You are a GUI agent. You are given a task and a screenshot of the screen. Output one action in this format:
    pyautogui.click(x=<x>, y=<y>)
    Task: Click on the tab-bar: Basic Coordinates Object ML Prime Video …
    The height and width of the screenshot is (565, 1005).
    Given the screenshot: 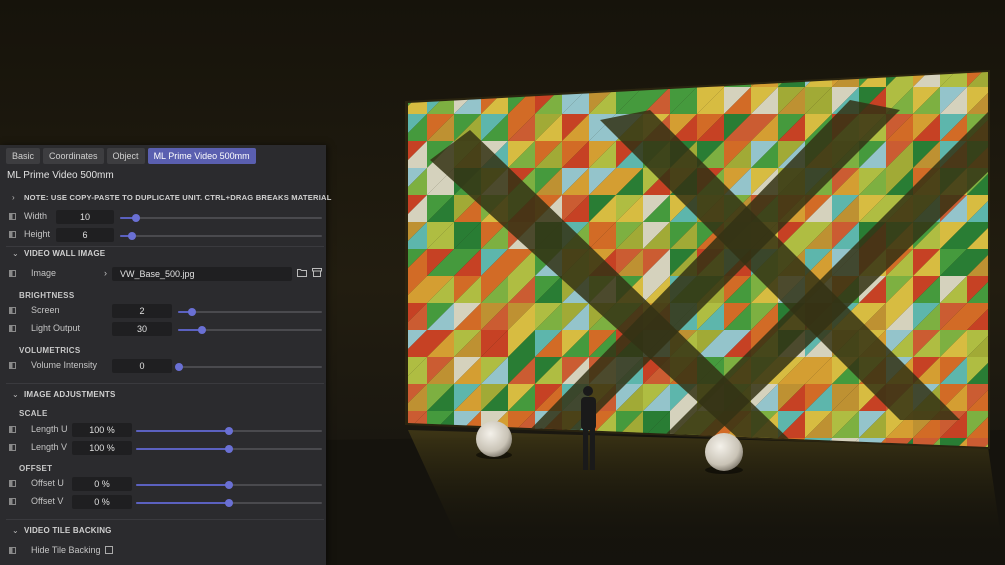 What is the action you would take?
    pyautogui.click(x=131, y=156)
    